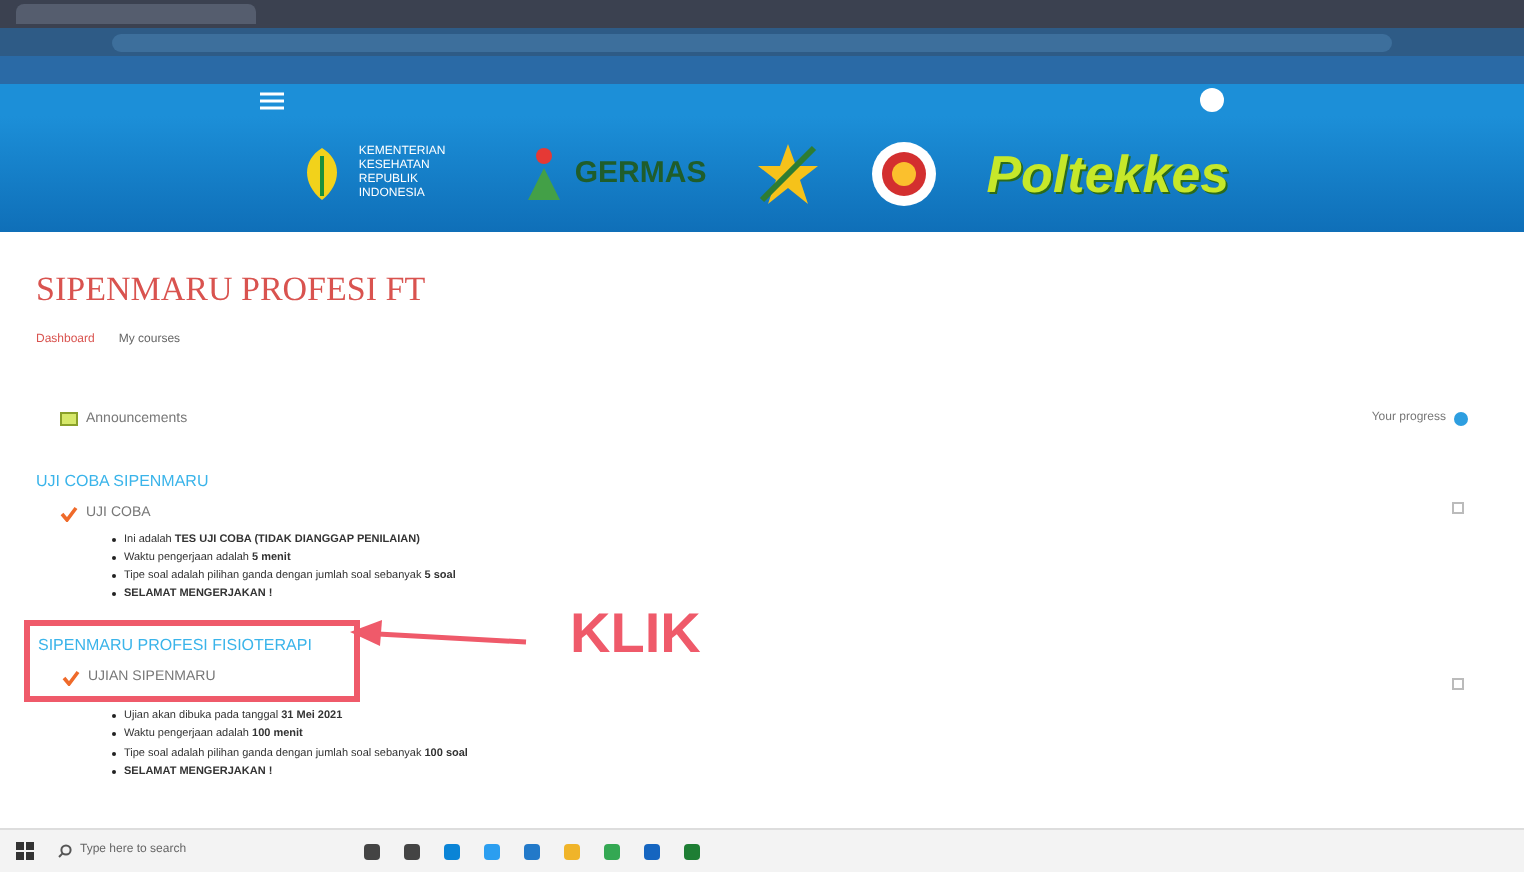 Image resolution: width=1524 pixels, height=872 pixels. I want to click on callout-text: KLIK, so click(635, 634).